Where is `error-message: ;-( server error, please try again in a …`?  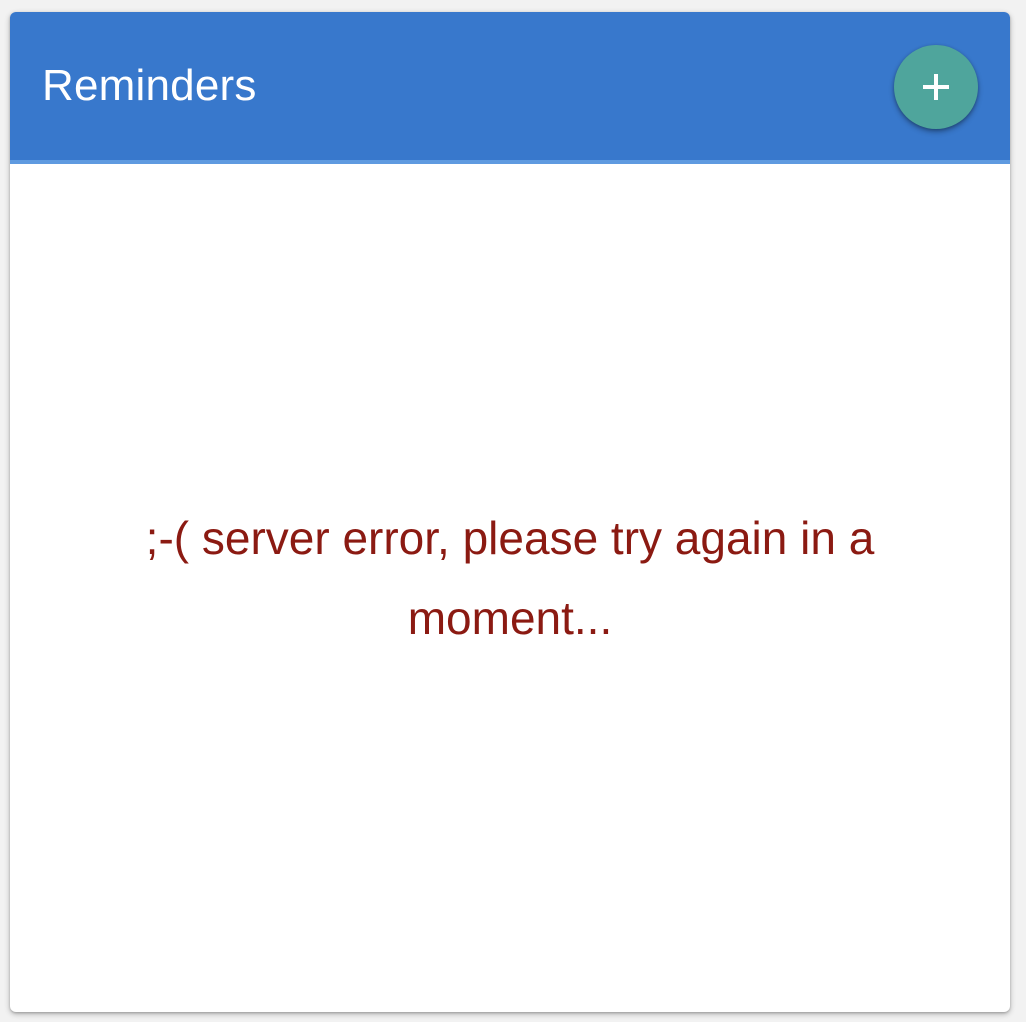 error-message: ;-( server error, please try again in a … is located at coordinates (510, 578).